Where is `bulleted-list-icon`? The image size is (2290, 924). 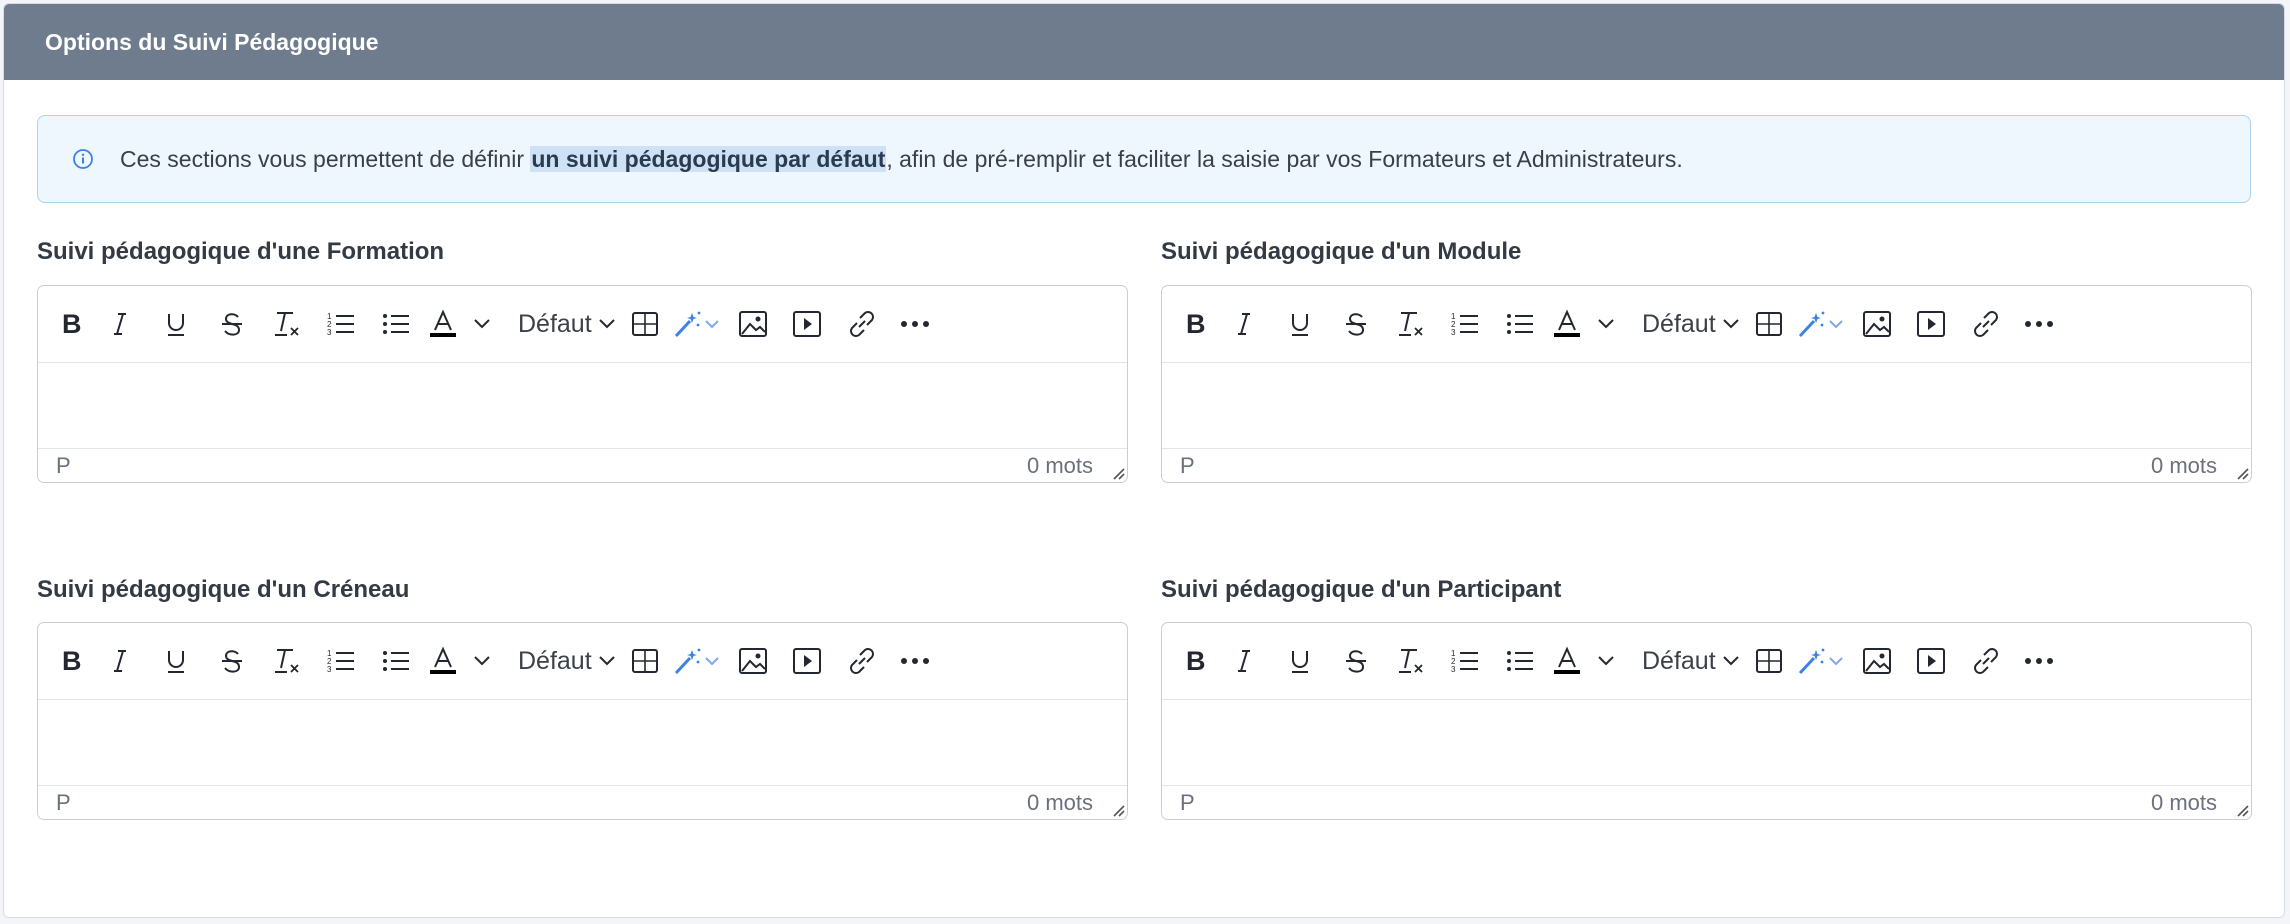 bulleted-list-icon is located at coordinates (396, 661).